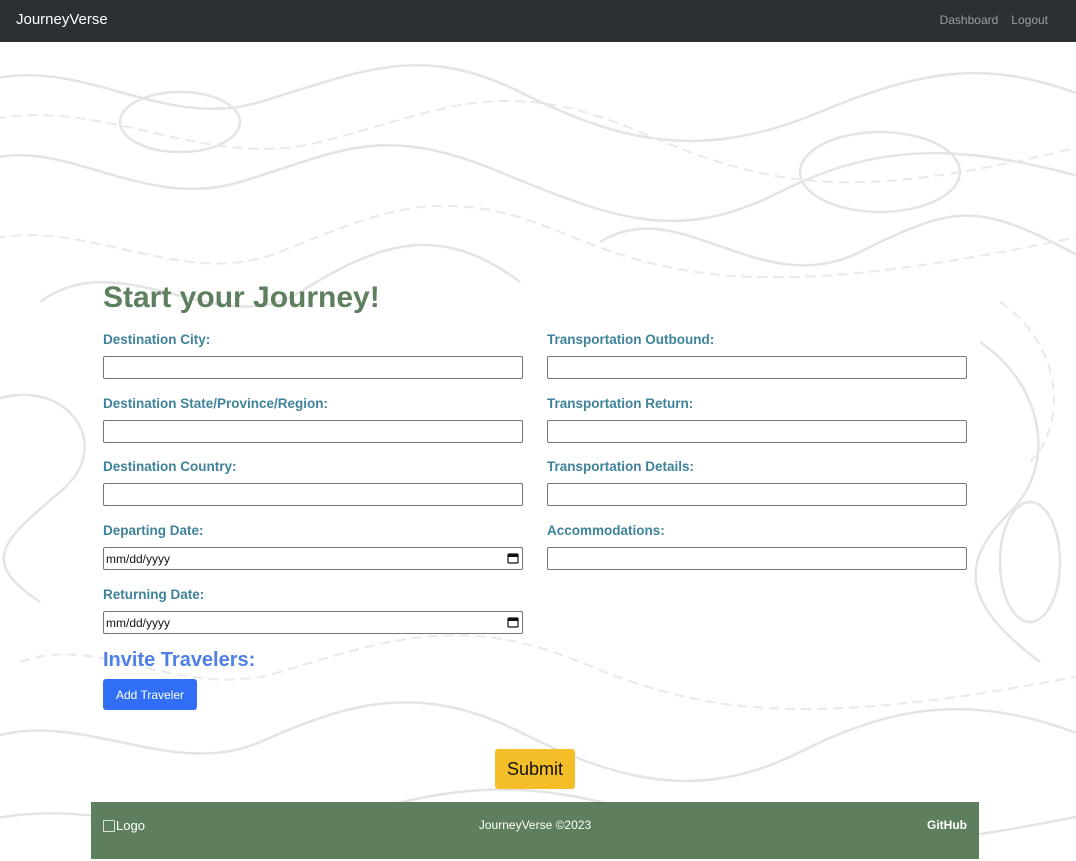 The image size is (1076, 861). I want to click on destination-country-input, so click(313, 494).